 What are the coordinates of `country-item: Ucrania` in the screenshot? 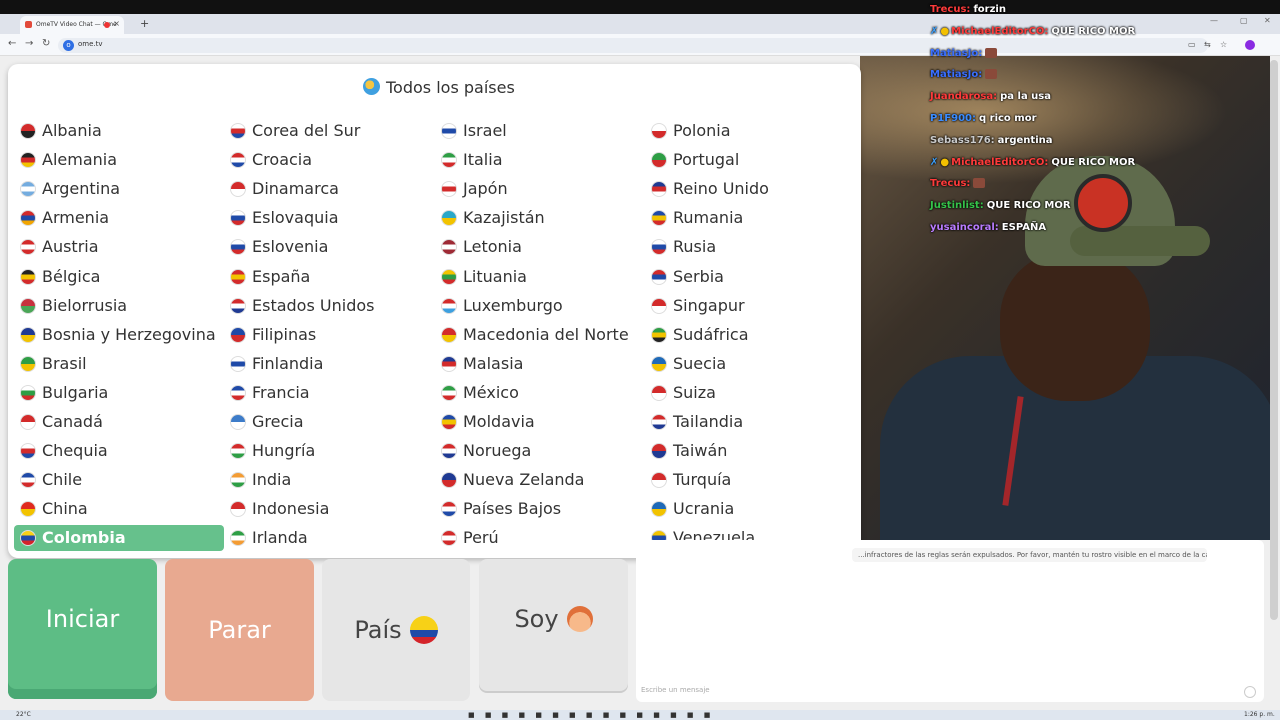 It's located at (745, 509).